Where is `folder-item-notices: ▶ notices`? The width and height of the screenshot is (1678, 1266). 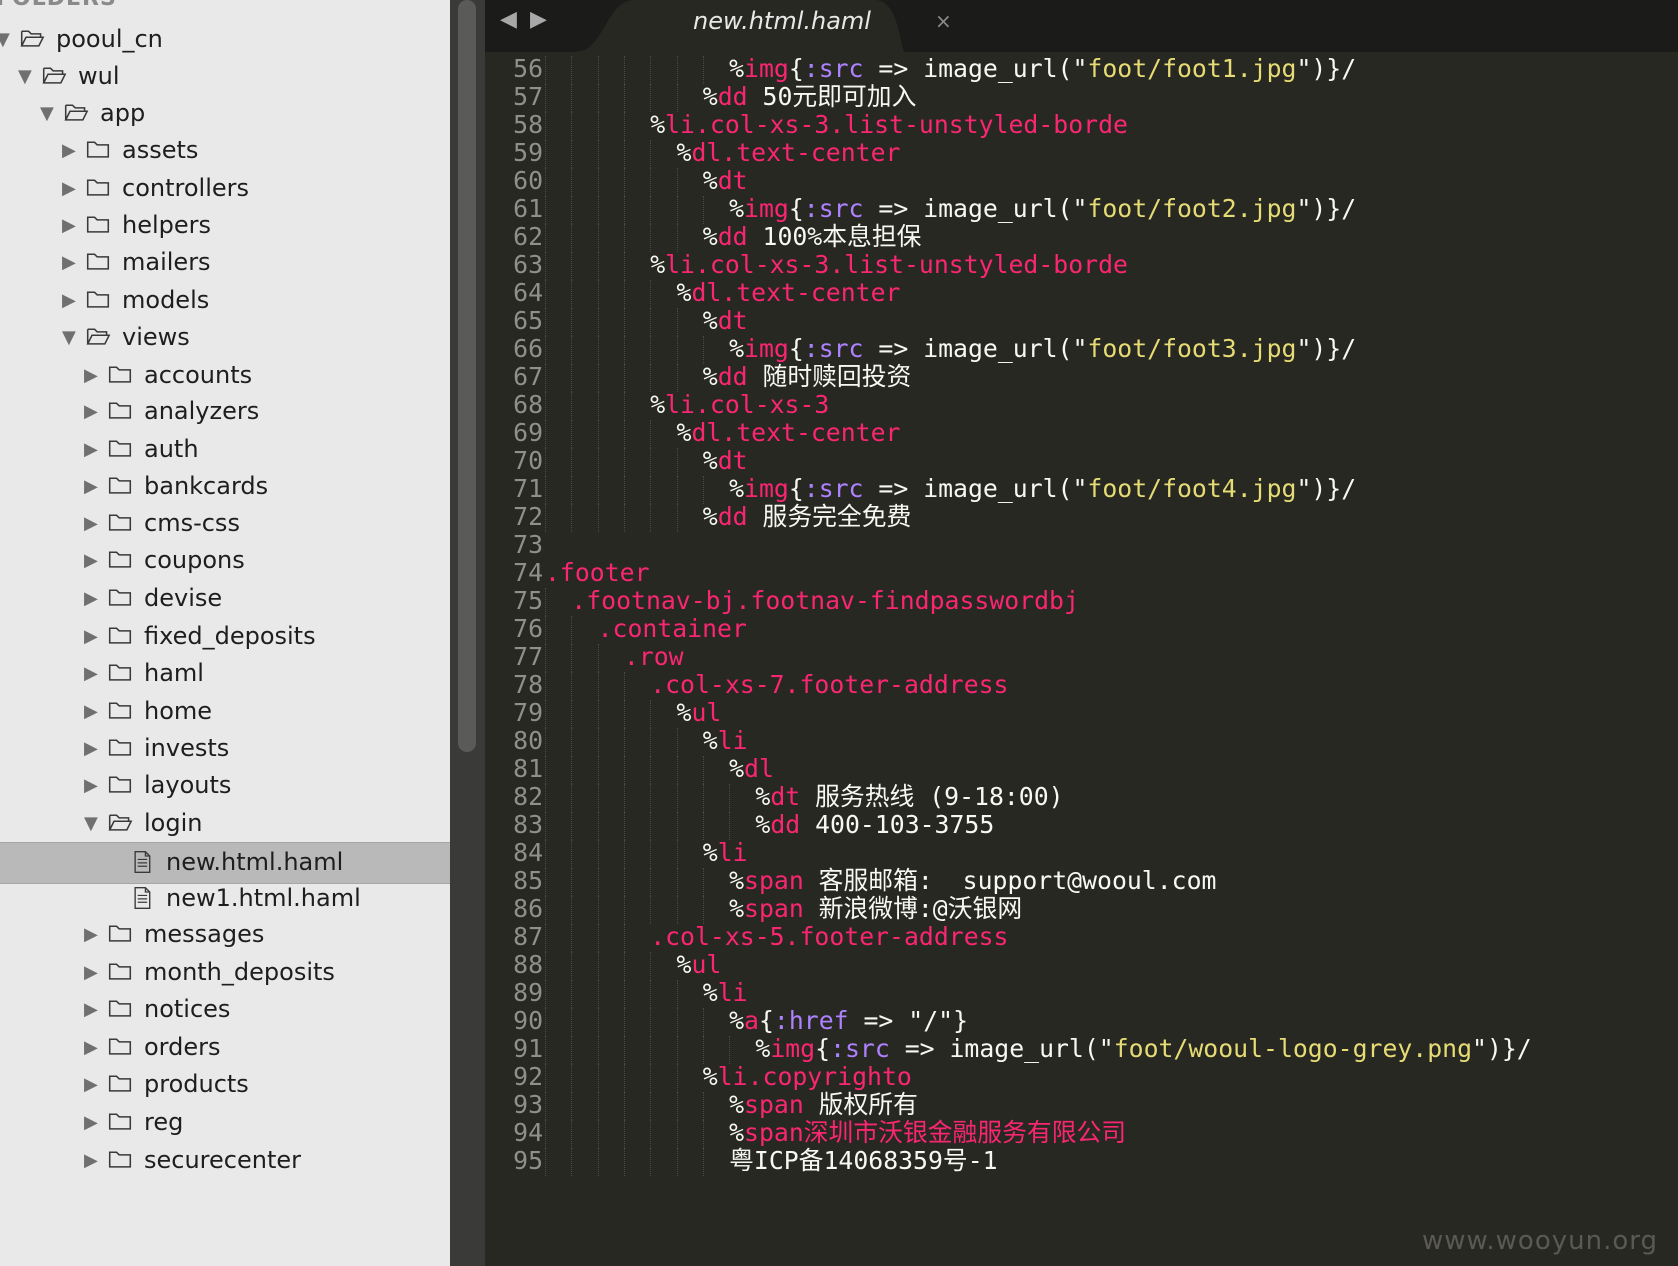
folder-item-notices: ▶ notices is located at coordinates (225, 1010).